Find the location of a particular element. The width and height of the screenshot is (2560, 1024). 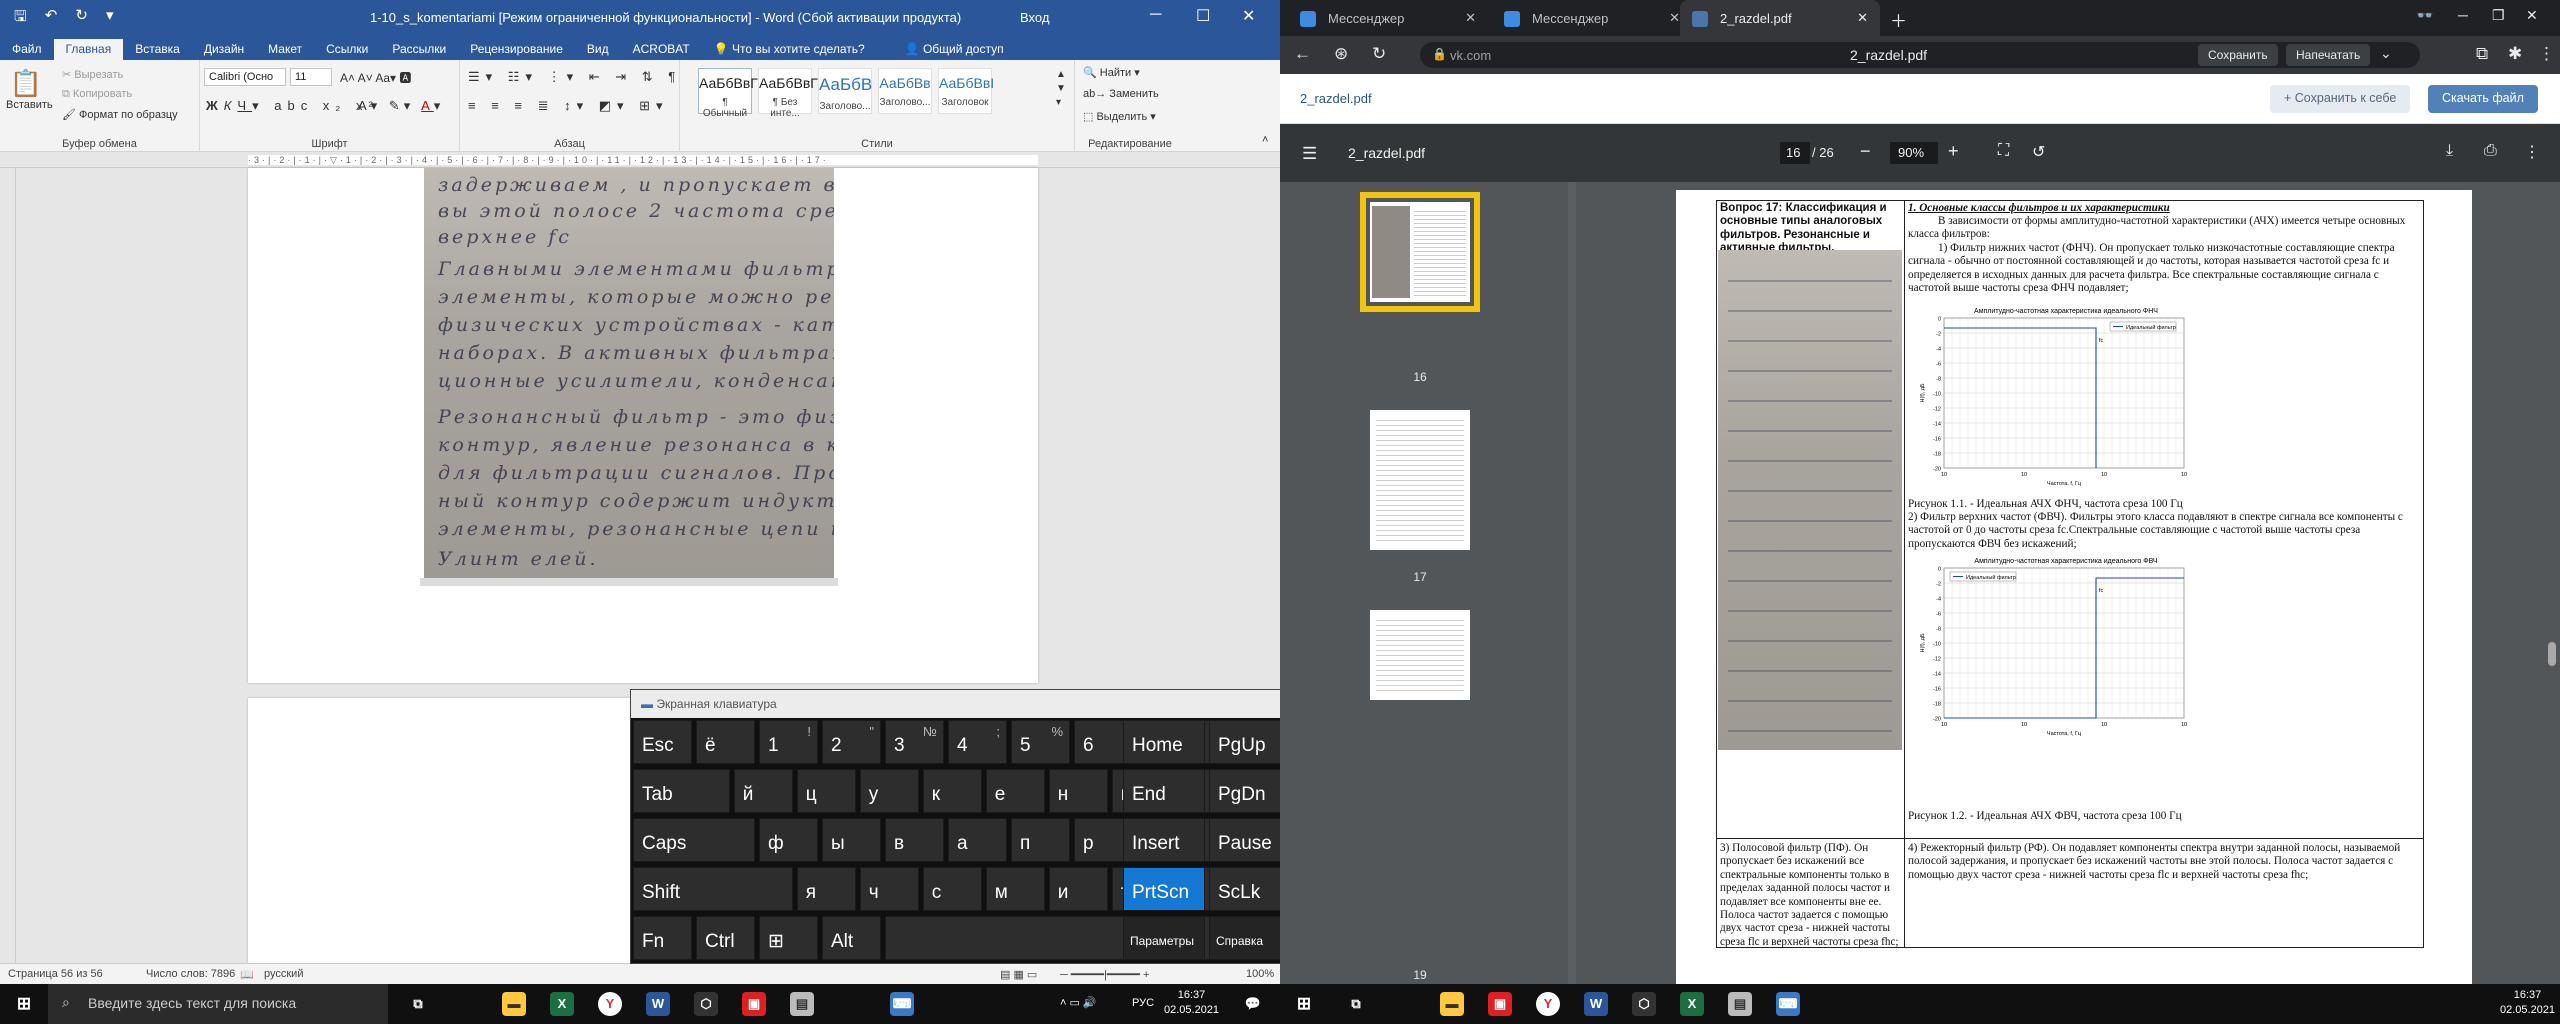

pdf-print-button: Напечатать is located at coordinates (2328, 55).